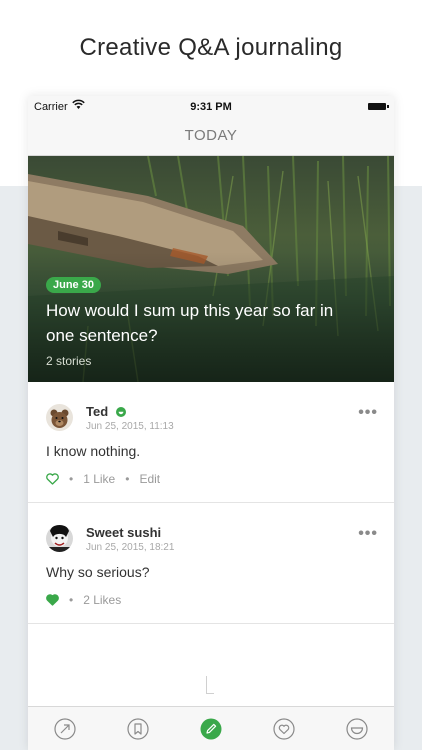 The image size is (422, 750). Describe the element at coordinates (120, 412) in the screenshot. I see `smile-badge-icon` at that location.